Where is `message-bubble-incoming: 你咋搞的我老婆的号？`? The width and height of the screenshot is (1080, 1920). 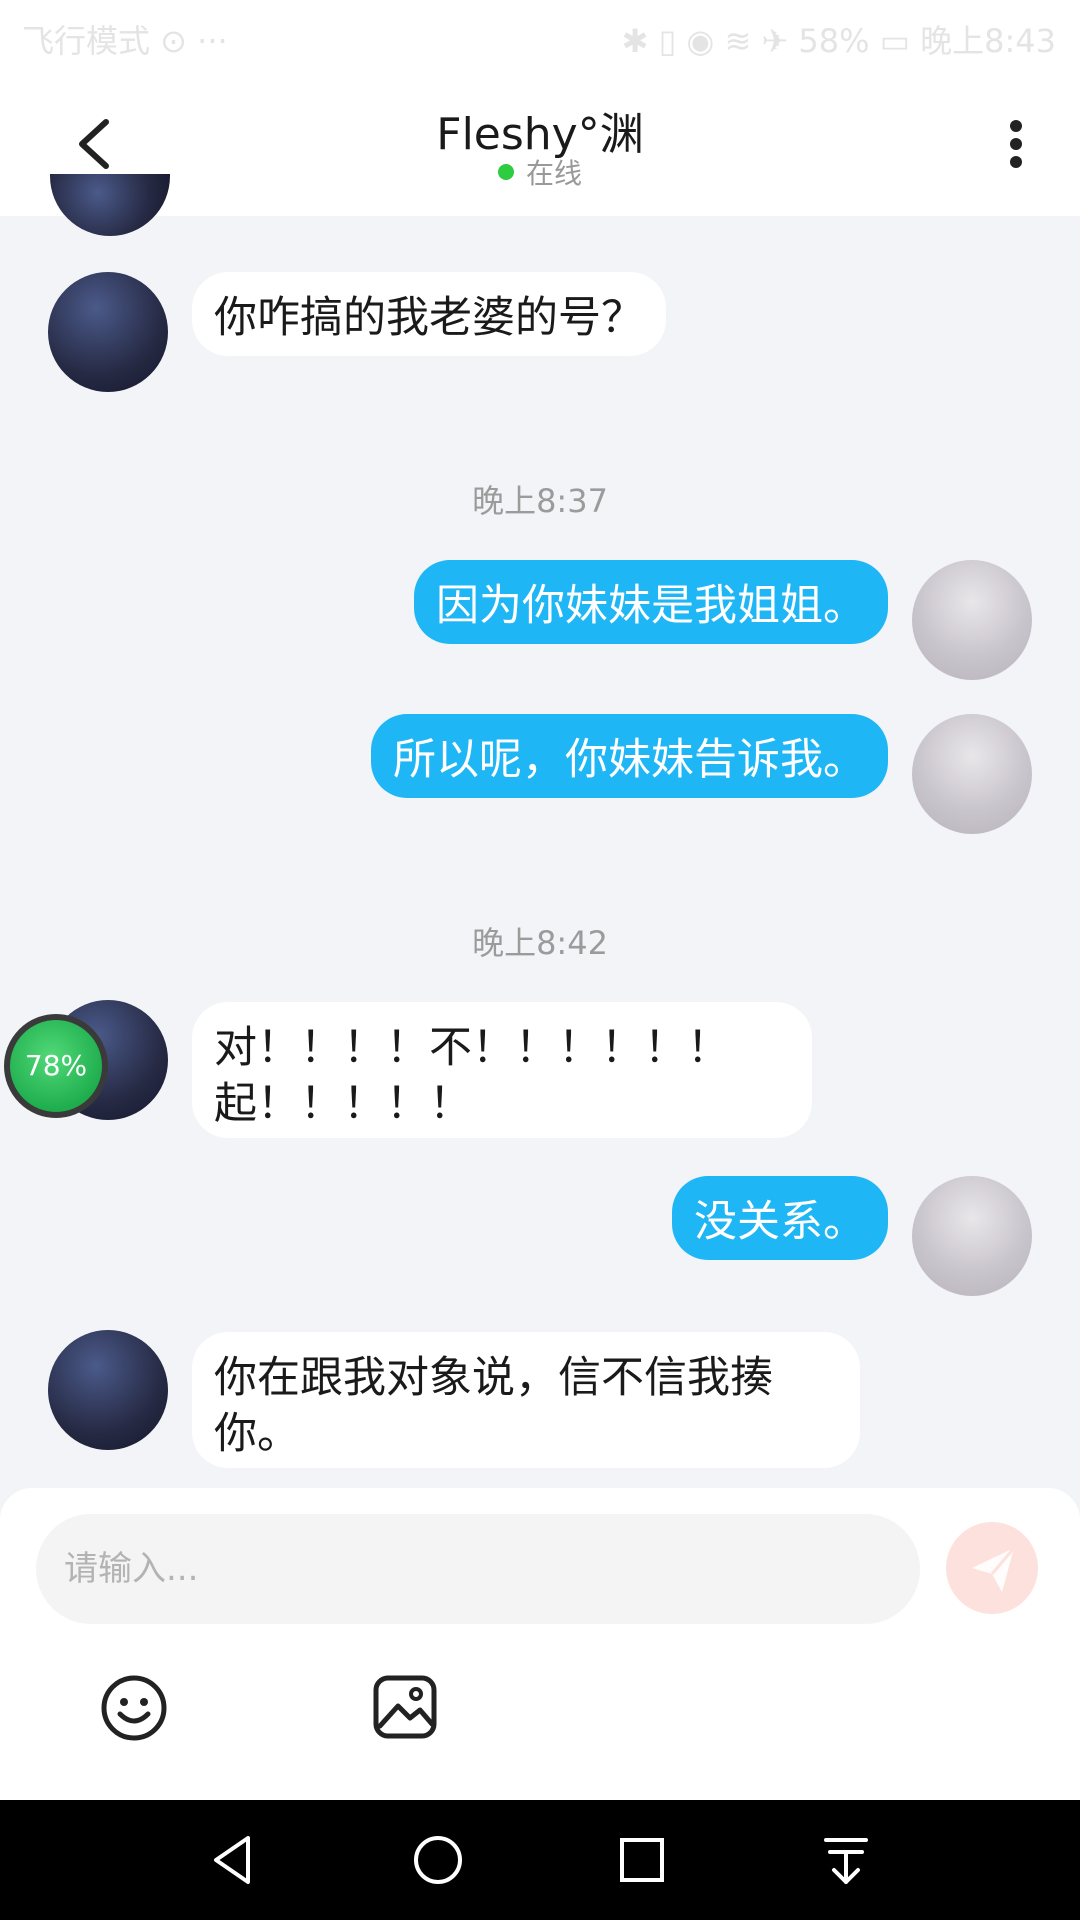
message-bubble-incoming: 你咋搞的我老婆的号？ is located at coordinates (429, 314).